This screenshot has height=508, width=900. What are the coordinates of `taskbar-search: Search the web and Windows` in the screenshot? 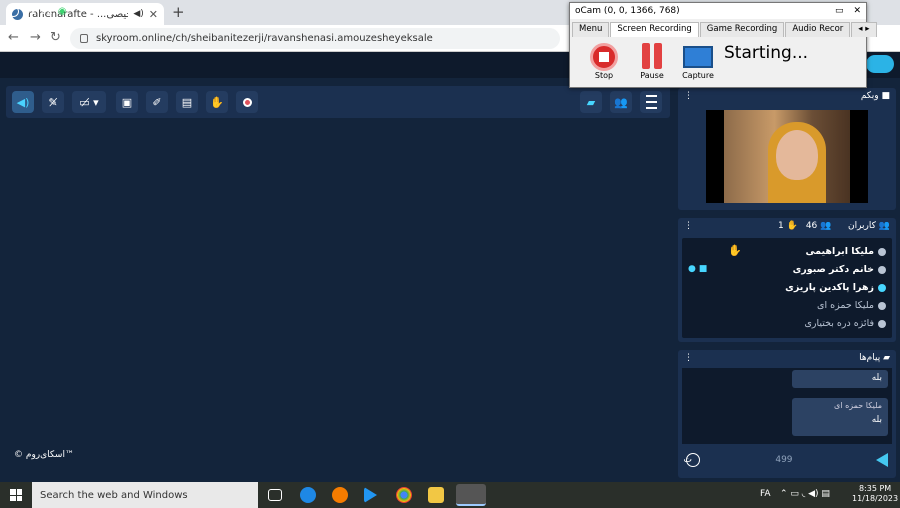 It's located at (145, 495).